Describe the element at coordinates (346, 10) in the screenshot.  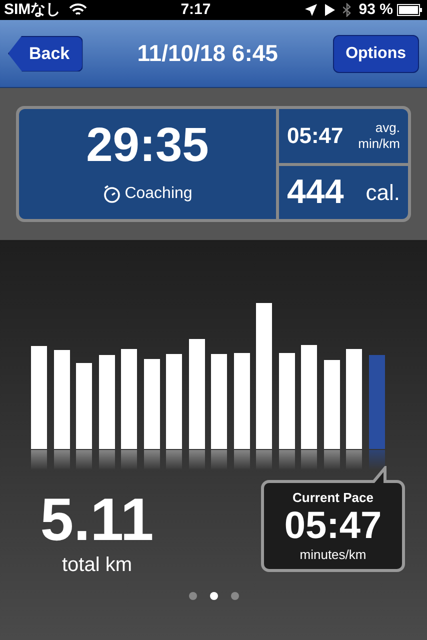
I see `bluetooth-icon` at that location.